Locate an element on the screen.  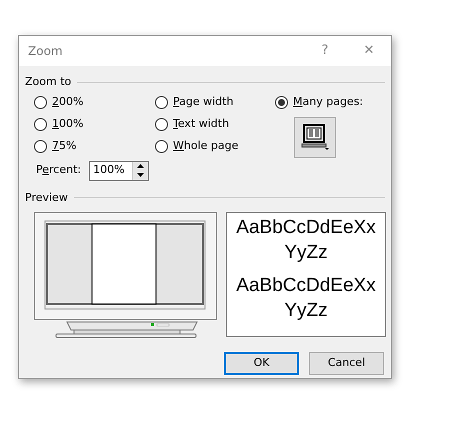
window-title: Zoom is located at coordinates (46, 51).